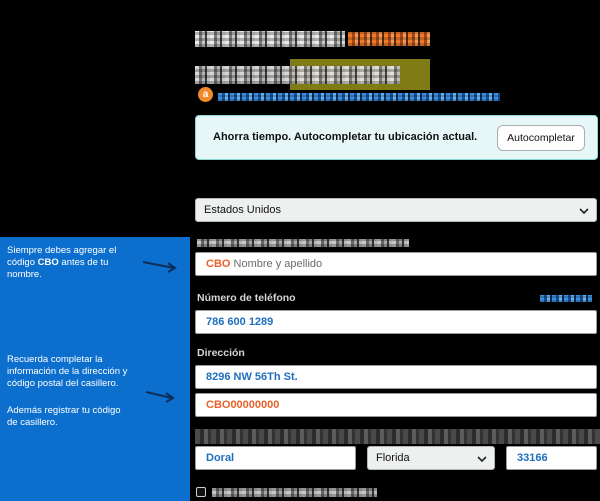 This screenshot has height=501, width=600. I want to click on pointer-arrows, so click(159, 332).